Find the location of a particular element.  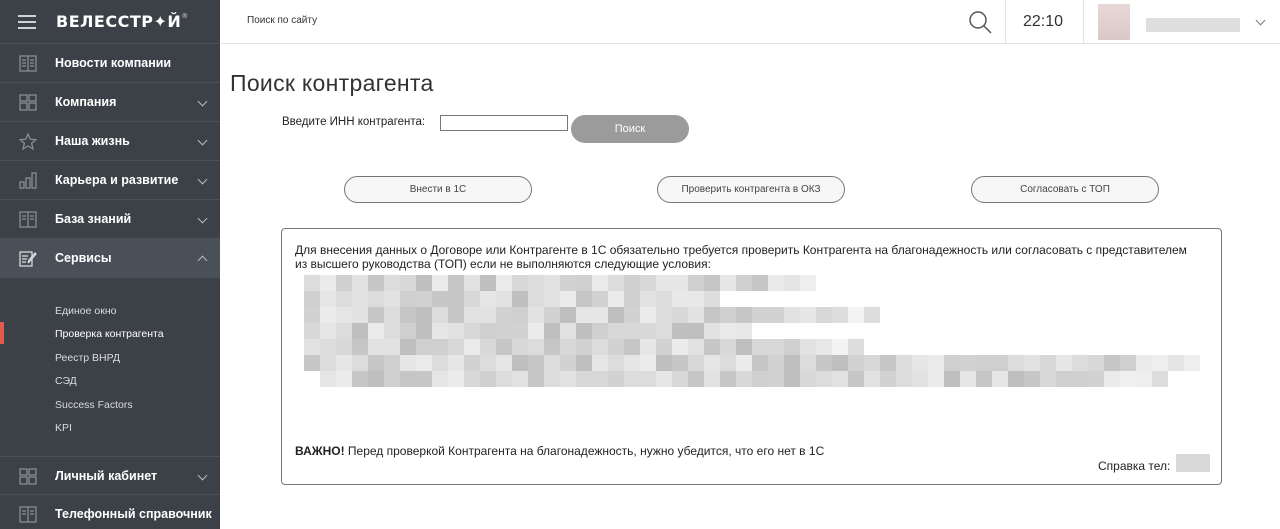

company-logo: ВЕЛЕССТР✦Й® is located at coordinates (122, 21).